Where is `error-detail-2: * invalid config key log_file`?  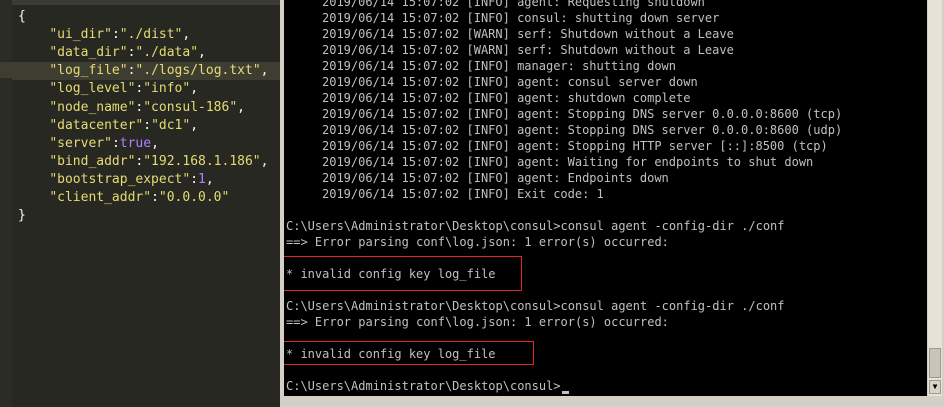
error-detail-2: * invalid config key log_file is located at coordinates (391, 354).